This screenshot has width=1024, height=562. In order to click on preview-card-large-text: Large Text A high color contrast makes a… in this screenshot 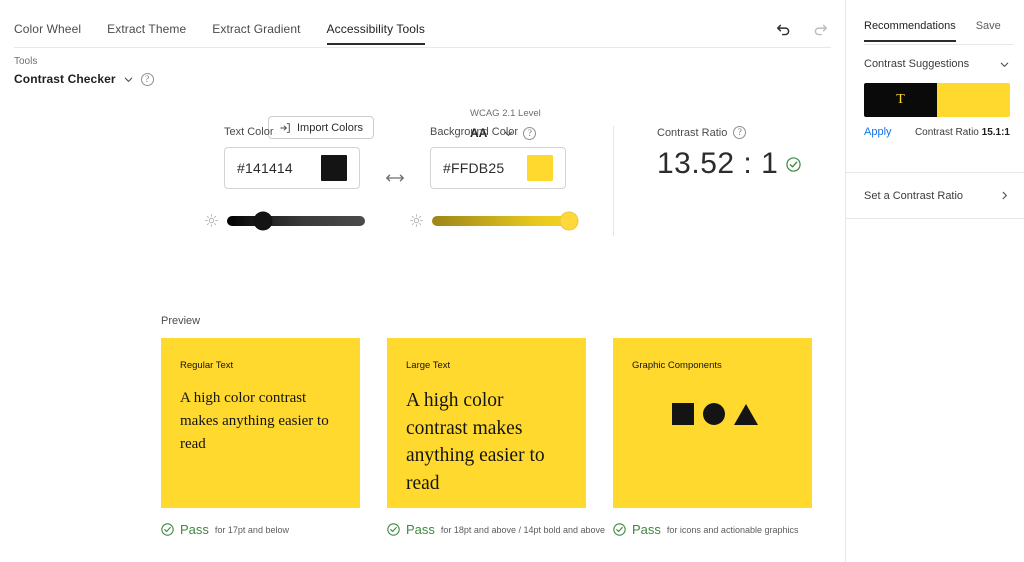, I will do `click(486, 423)`.